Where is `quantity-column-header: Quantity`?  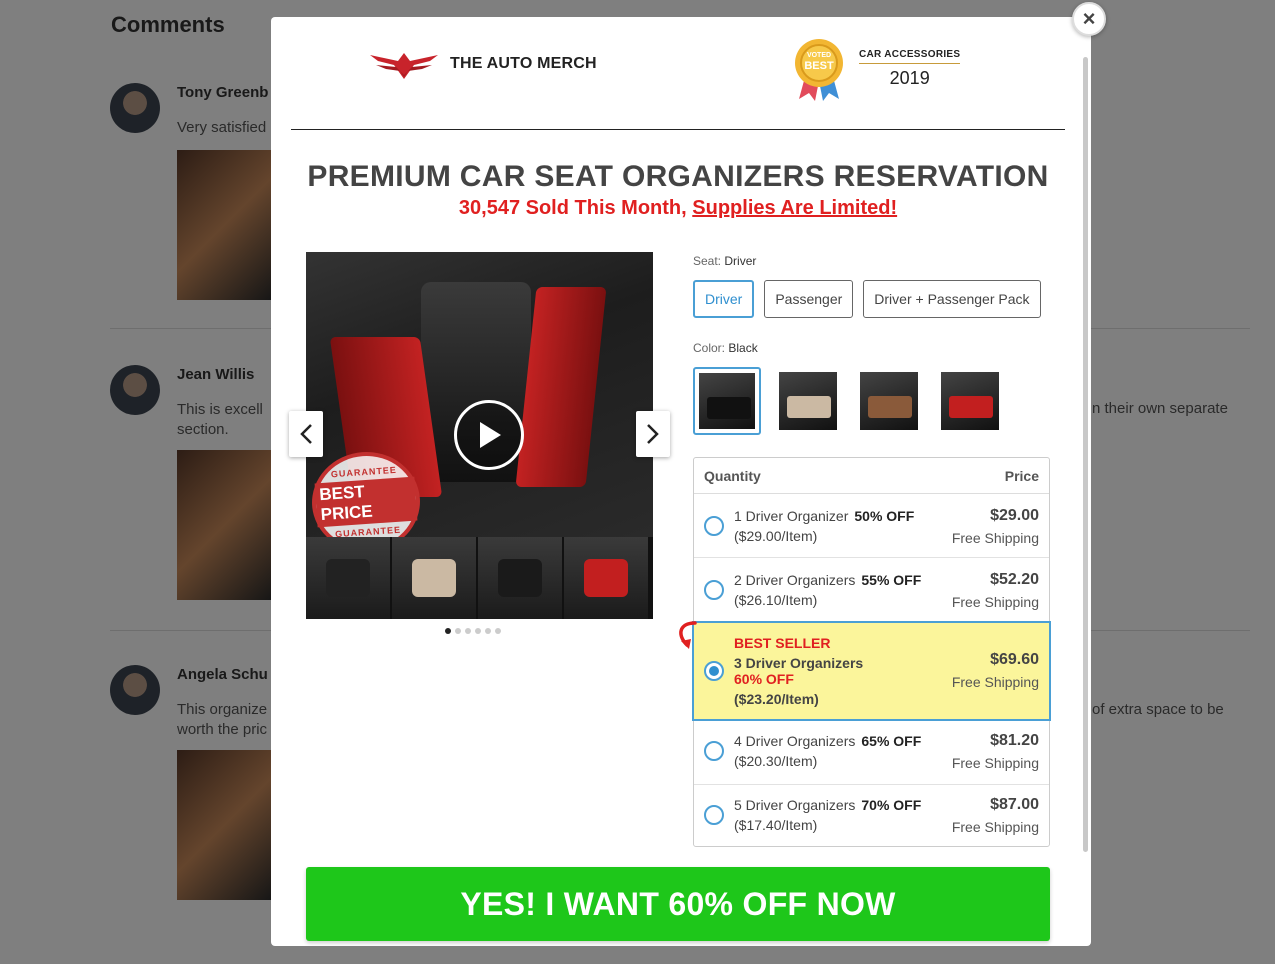 quantity-column-header: Quantity is located at coordinates (732, 475).